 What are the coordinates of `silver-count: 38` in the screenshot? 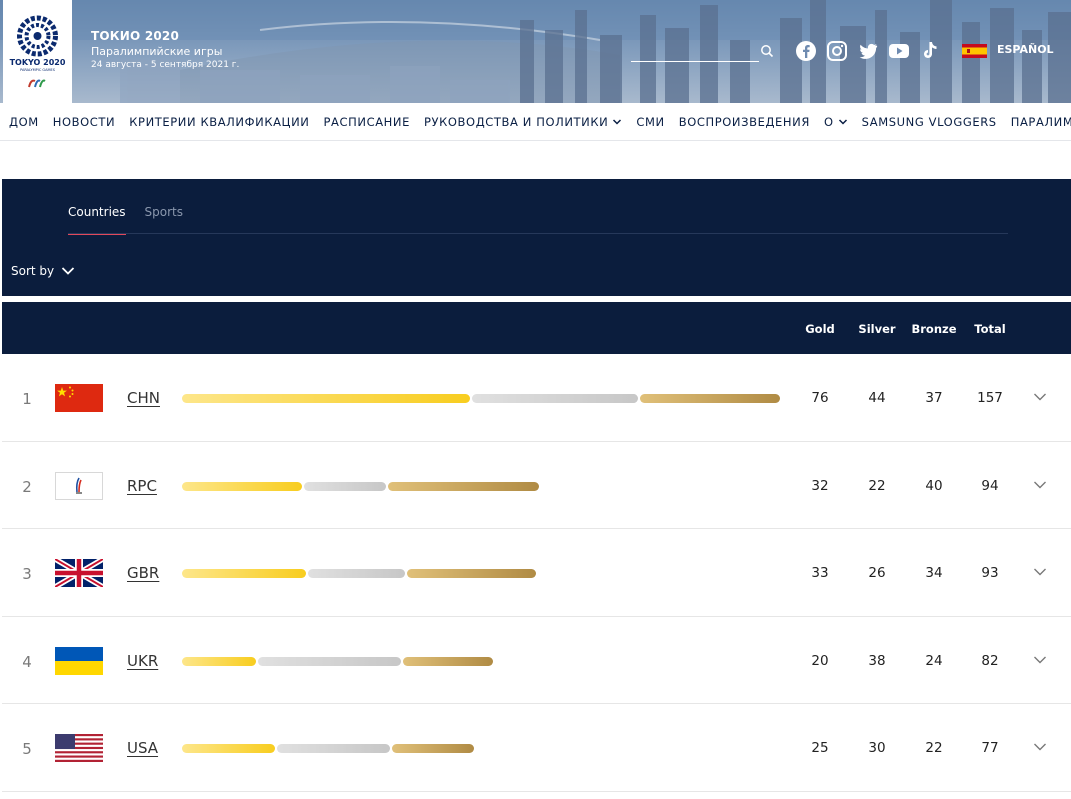 It's located at (877, 660).